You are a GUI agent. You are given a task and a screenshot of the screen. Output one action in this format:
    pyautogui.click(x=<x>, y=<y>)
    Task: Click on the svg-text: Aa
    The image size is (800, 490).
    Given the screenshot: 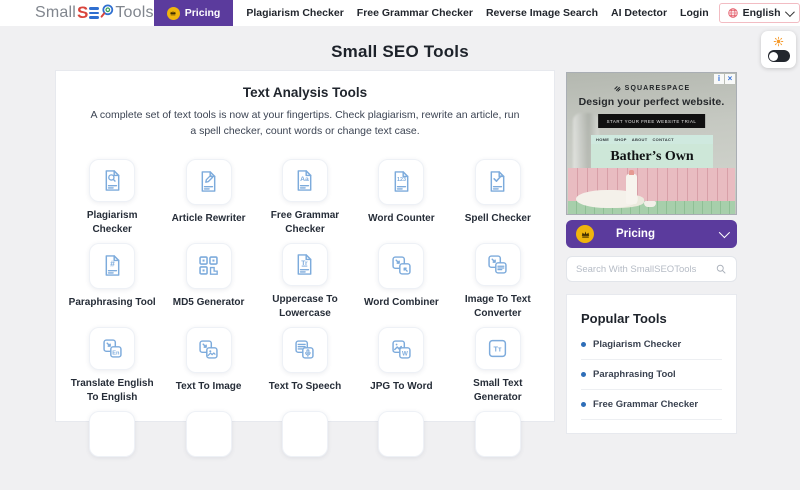 What is the action you would take?
    pyautogui.click(x=305, y=178)
    